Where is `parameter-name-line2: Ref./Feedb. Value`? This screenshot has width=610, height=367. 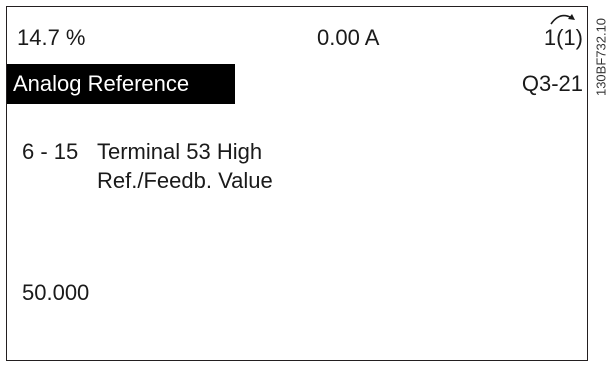
parameter-name-line2: Ref./Feedb. Value is located at coordinates (185, 180).